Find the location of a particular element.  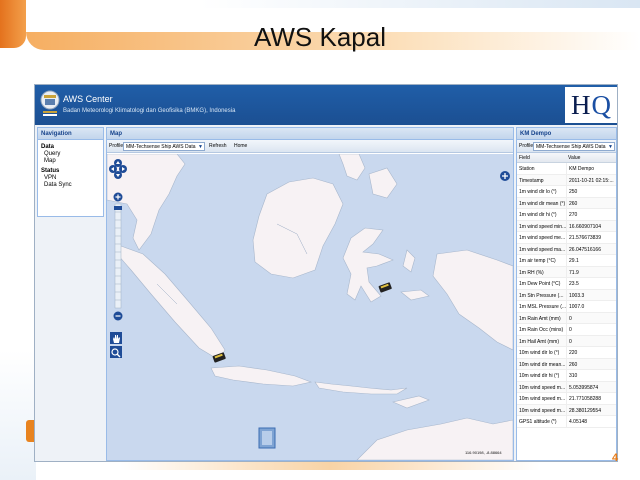

value-cell: 26.047516166 is located at coordinates (591, 248).